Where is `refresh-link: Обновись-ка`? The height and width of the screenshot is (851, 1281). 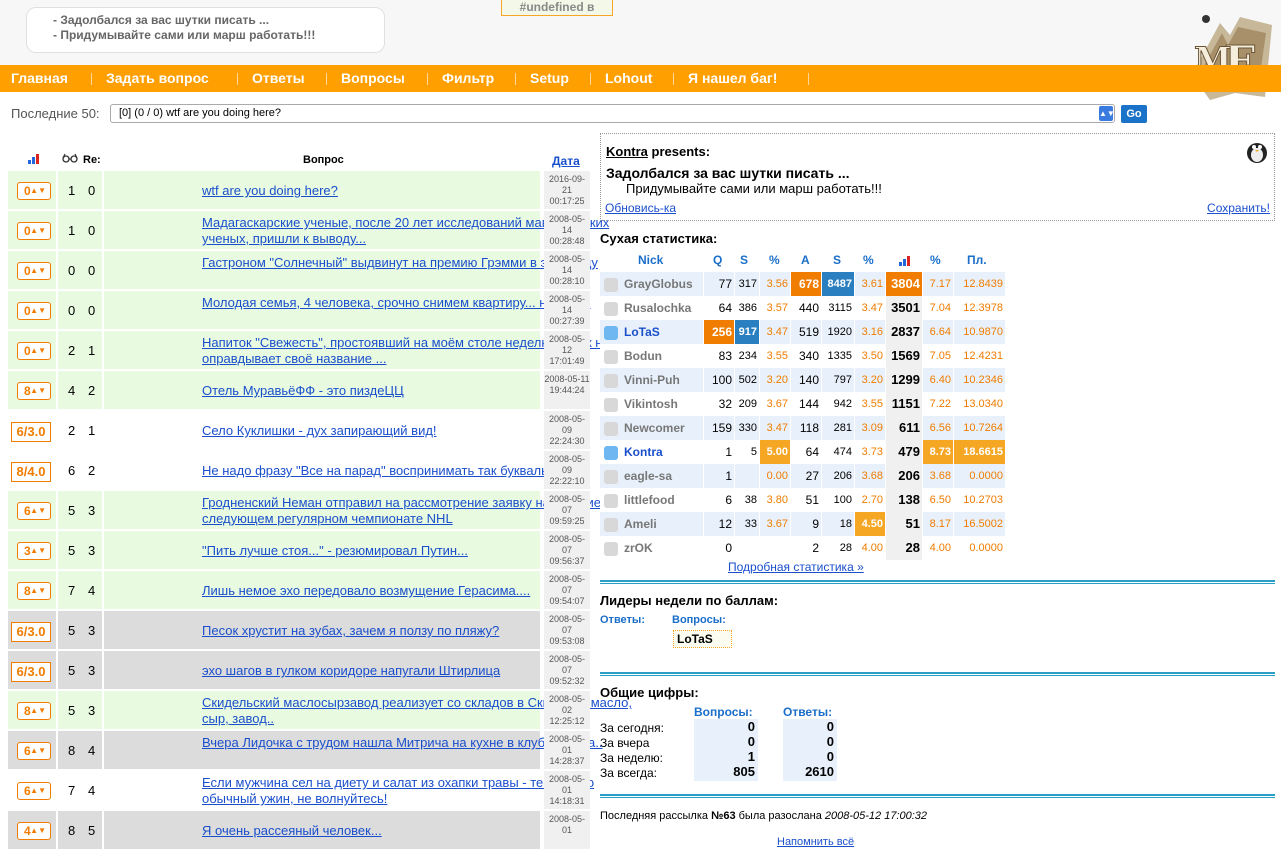
refresh-link: Обновись-ка is located at coordinates (640, 208).